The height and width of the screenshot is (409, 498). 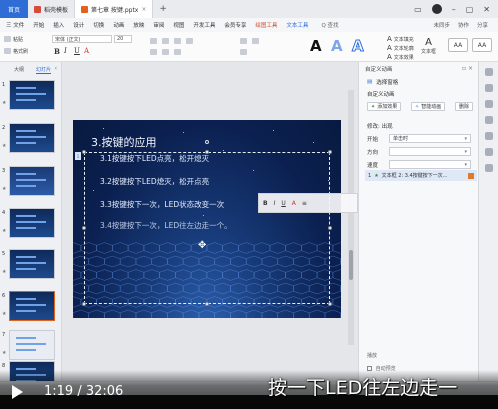 What do you see at coordinates (57, 51) in the screenshot?
I see `bold-button: B` at bounding box center [57, 51].